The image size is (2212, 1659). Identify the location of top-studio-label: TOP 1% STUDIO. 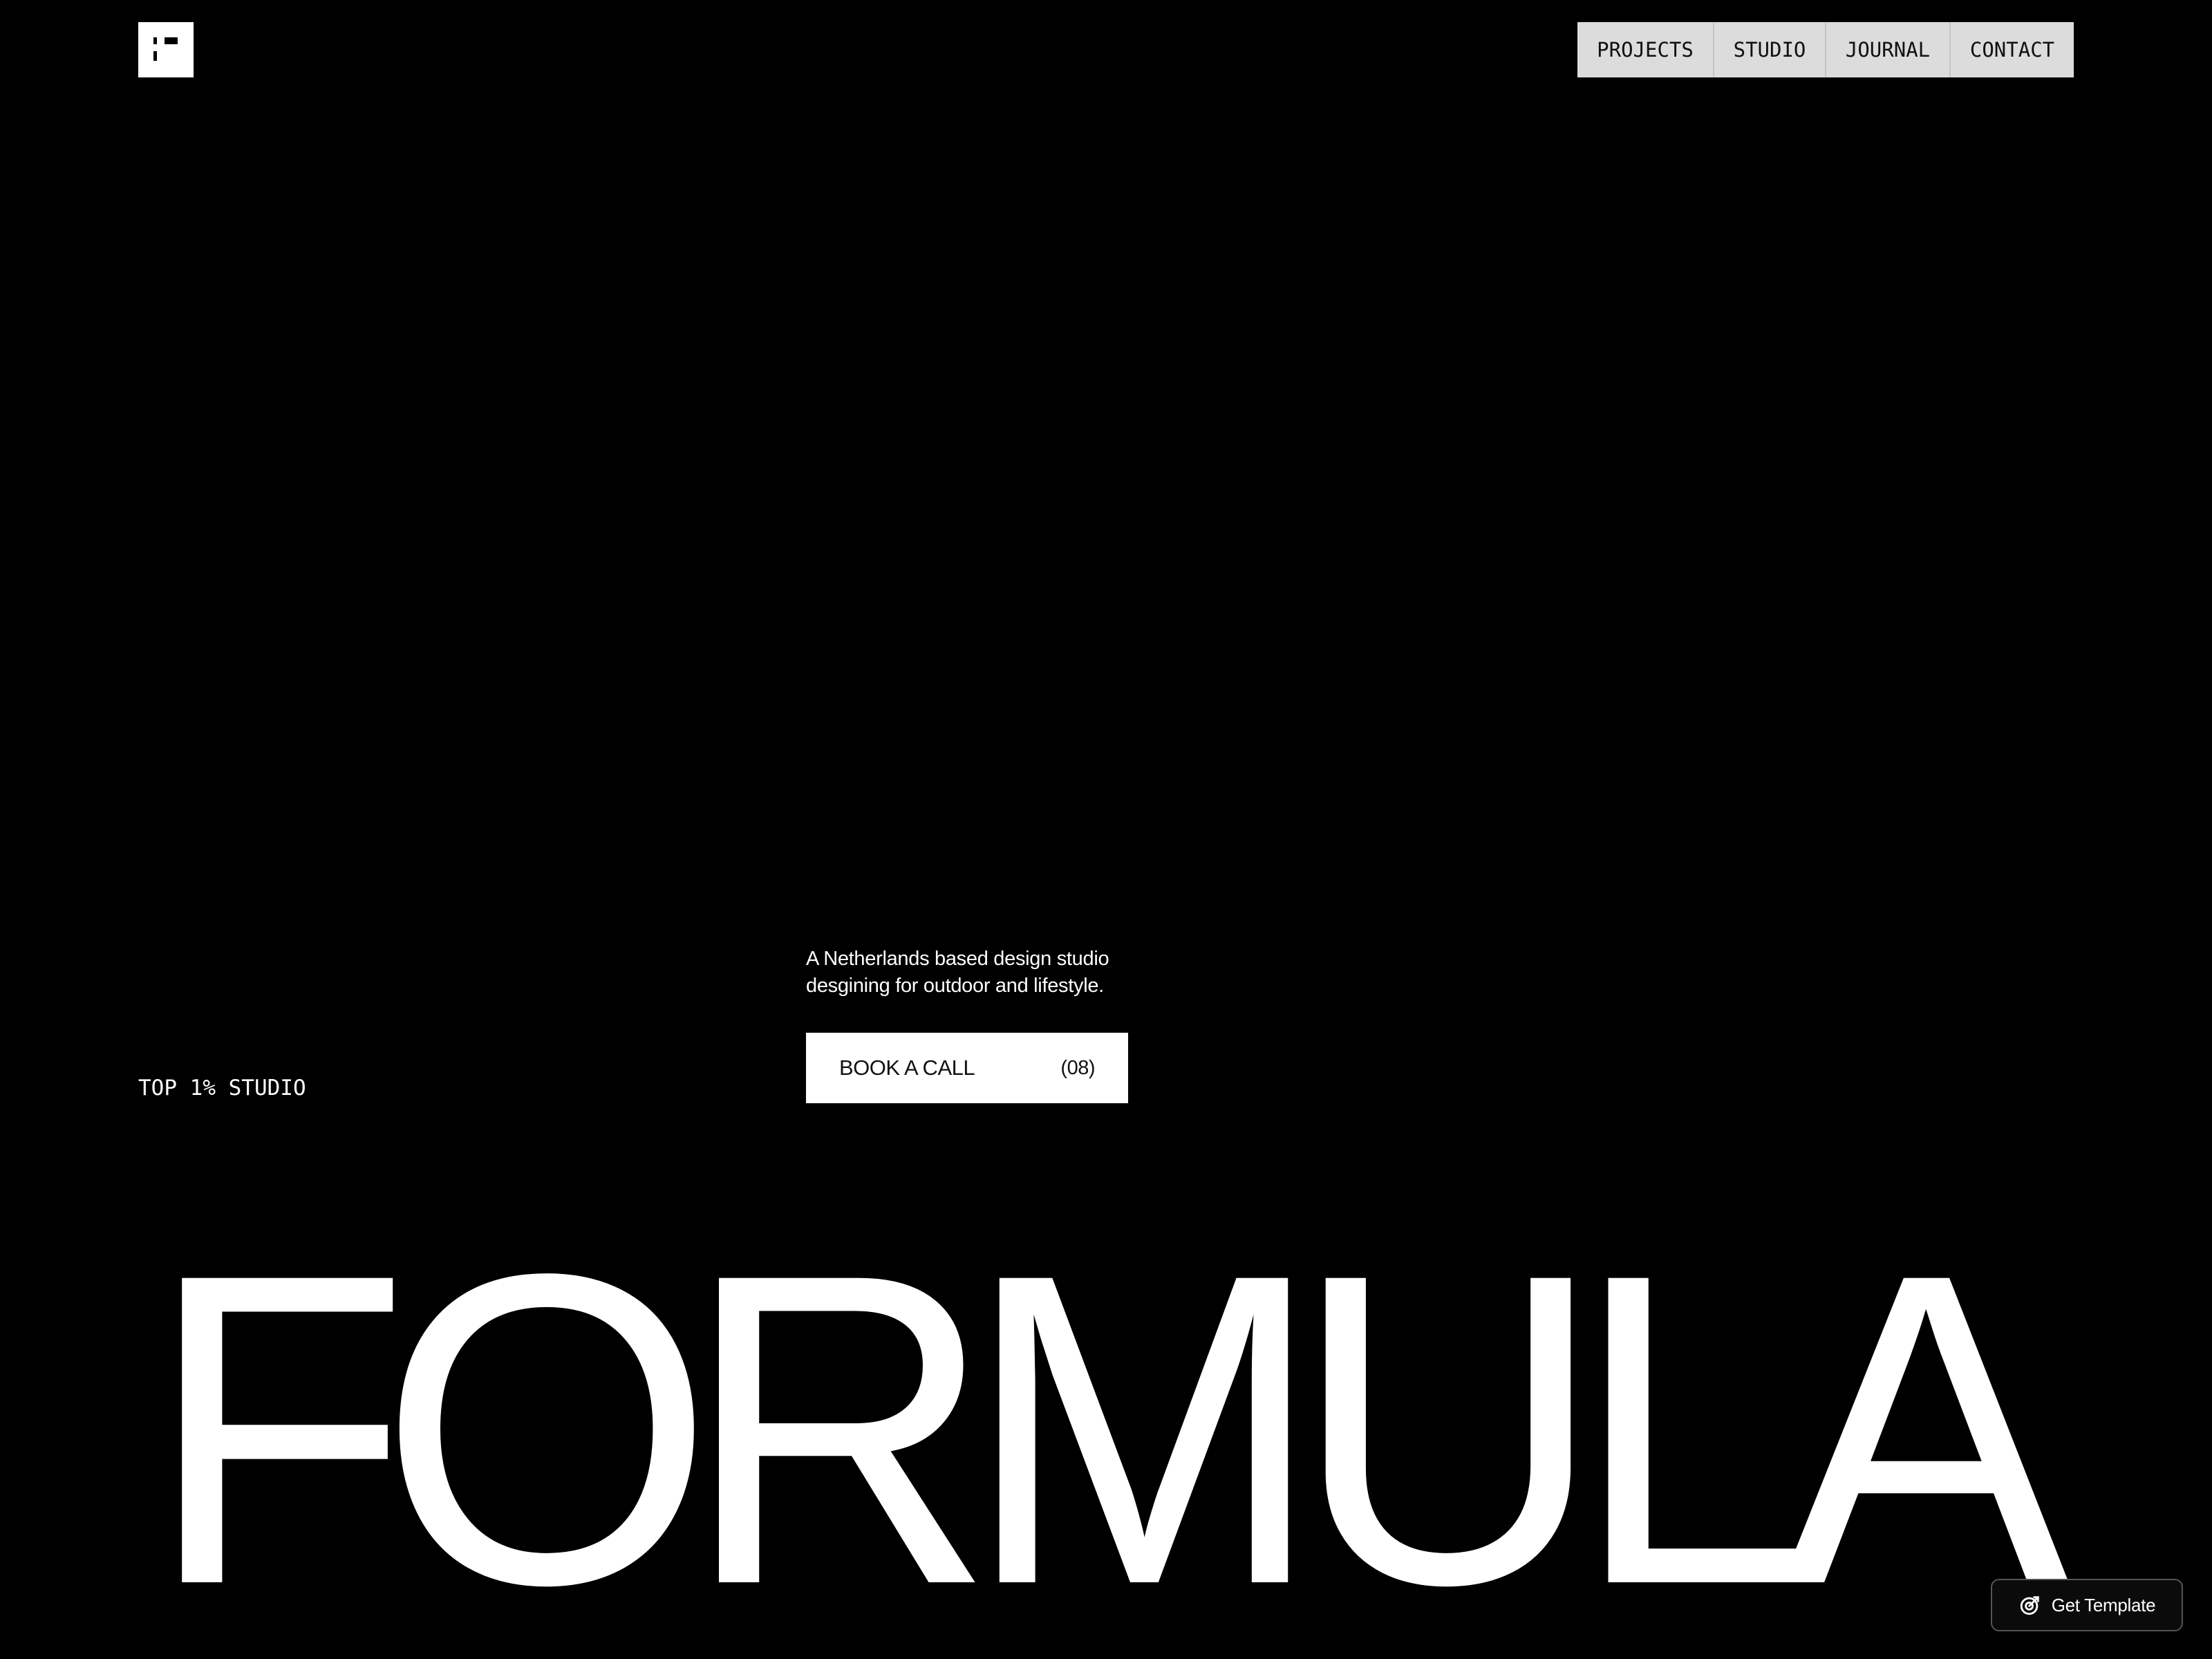
(222, 1088).